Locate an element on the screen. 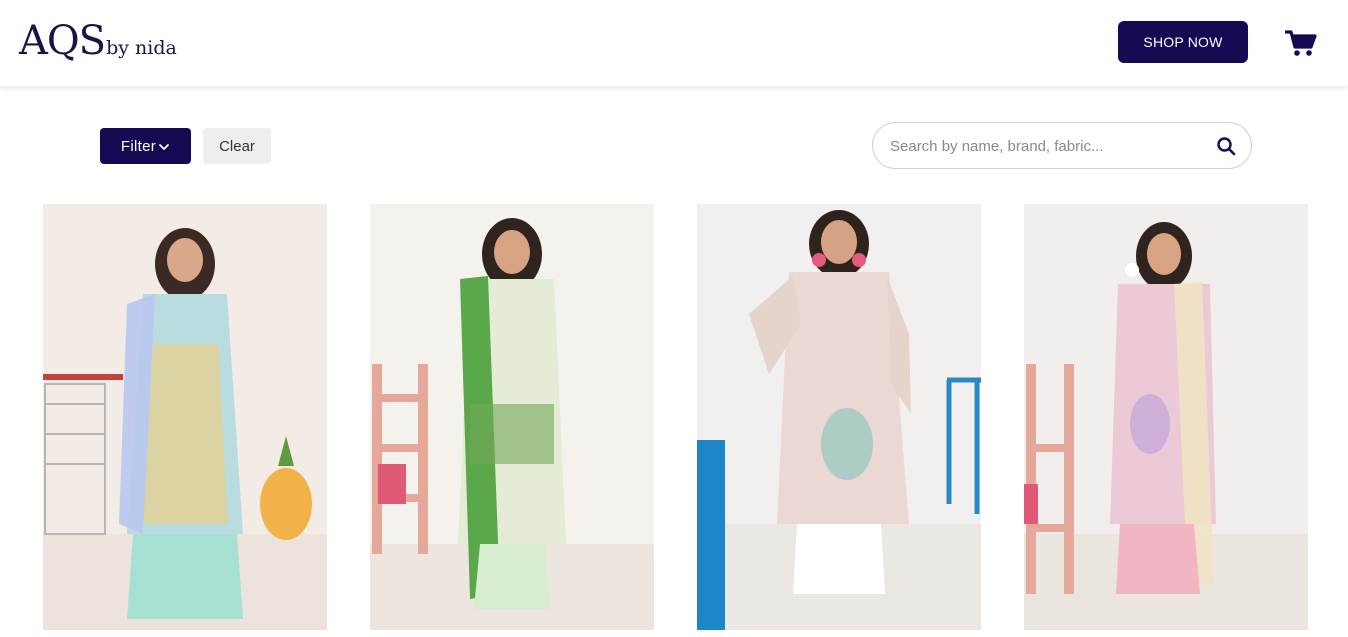 The image size is (1348, 637). clear-button: Clear is located at coordinates (237, 146).